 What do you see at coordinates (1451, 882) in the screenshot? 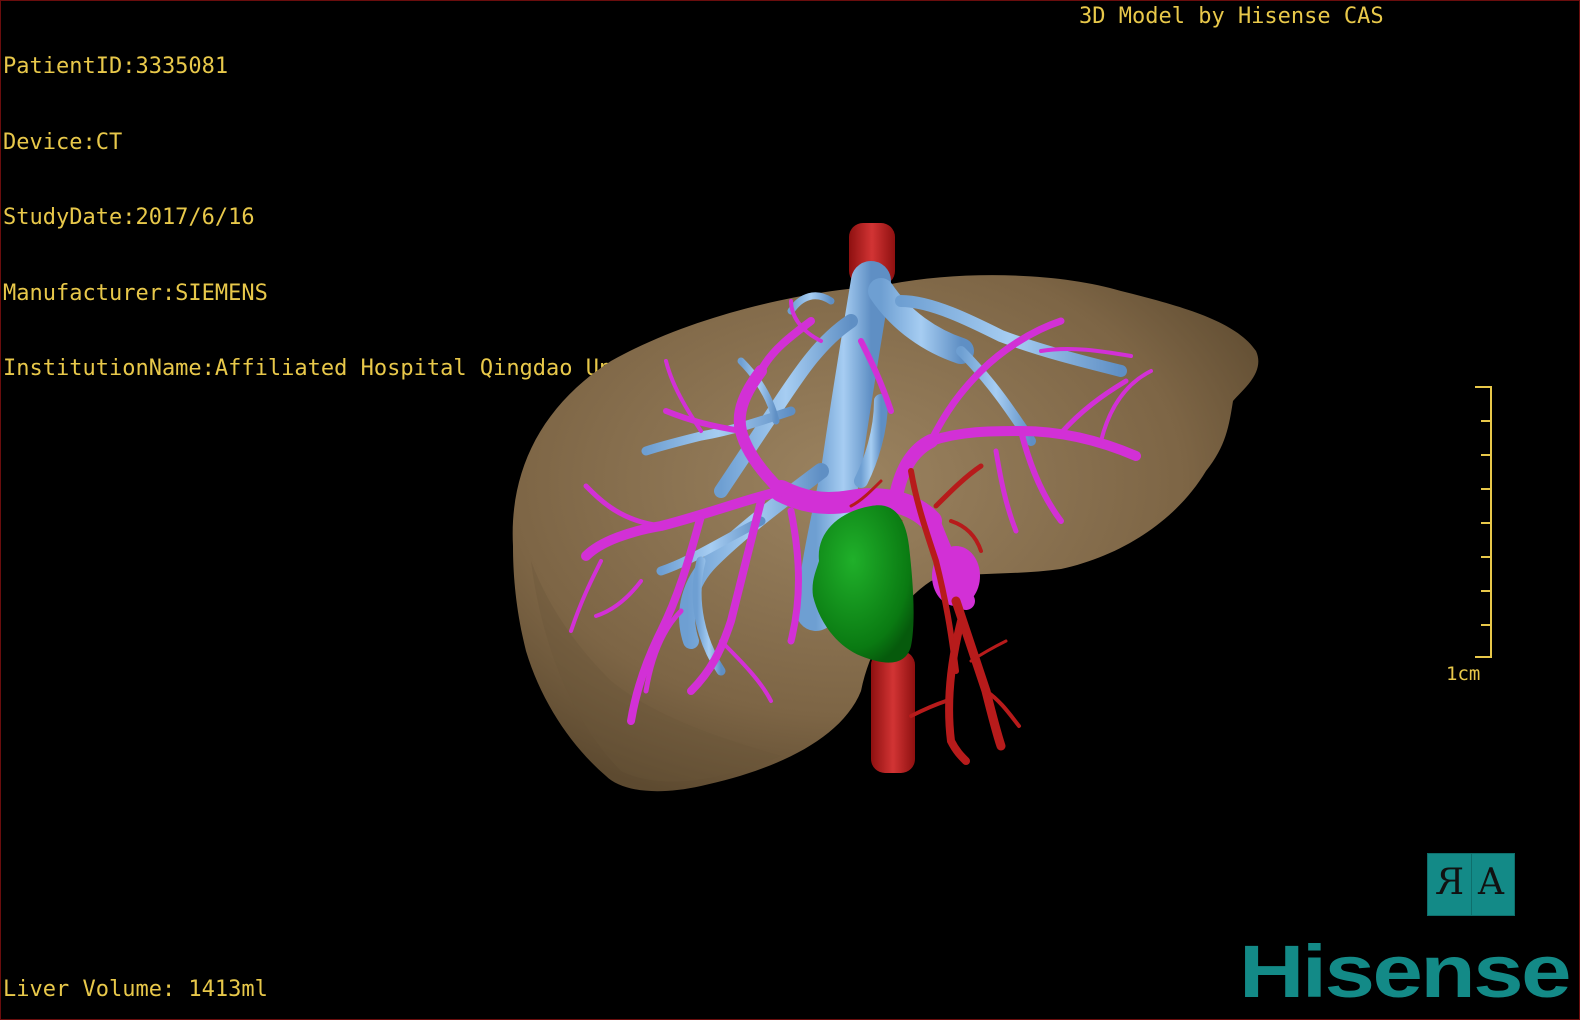
I see `orientation-left-glyph: R` at bounding box center [1451, 882].